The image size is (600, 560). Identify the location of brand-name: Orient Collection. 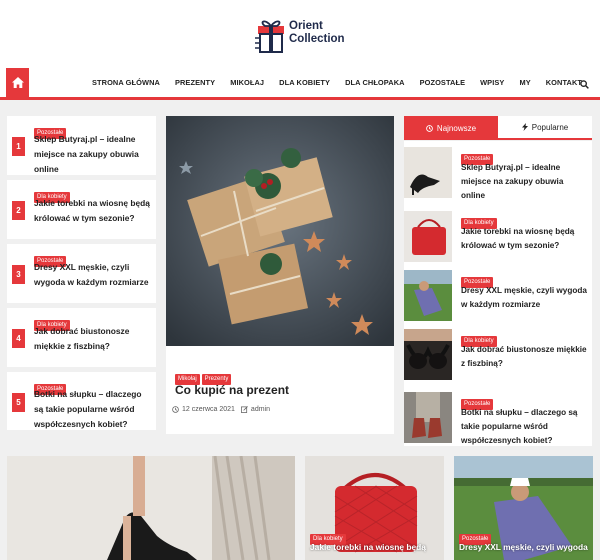
(317, 33).